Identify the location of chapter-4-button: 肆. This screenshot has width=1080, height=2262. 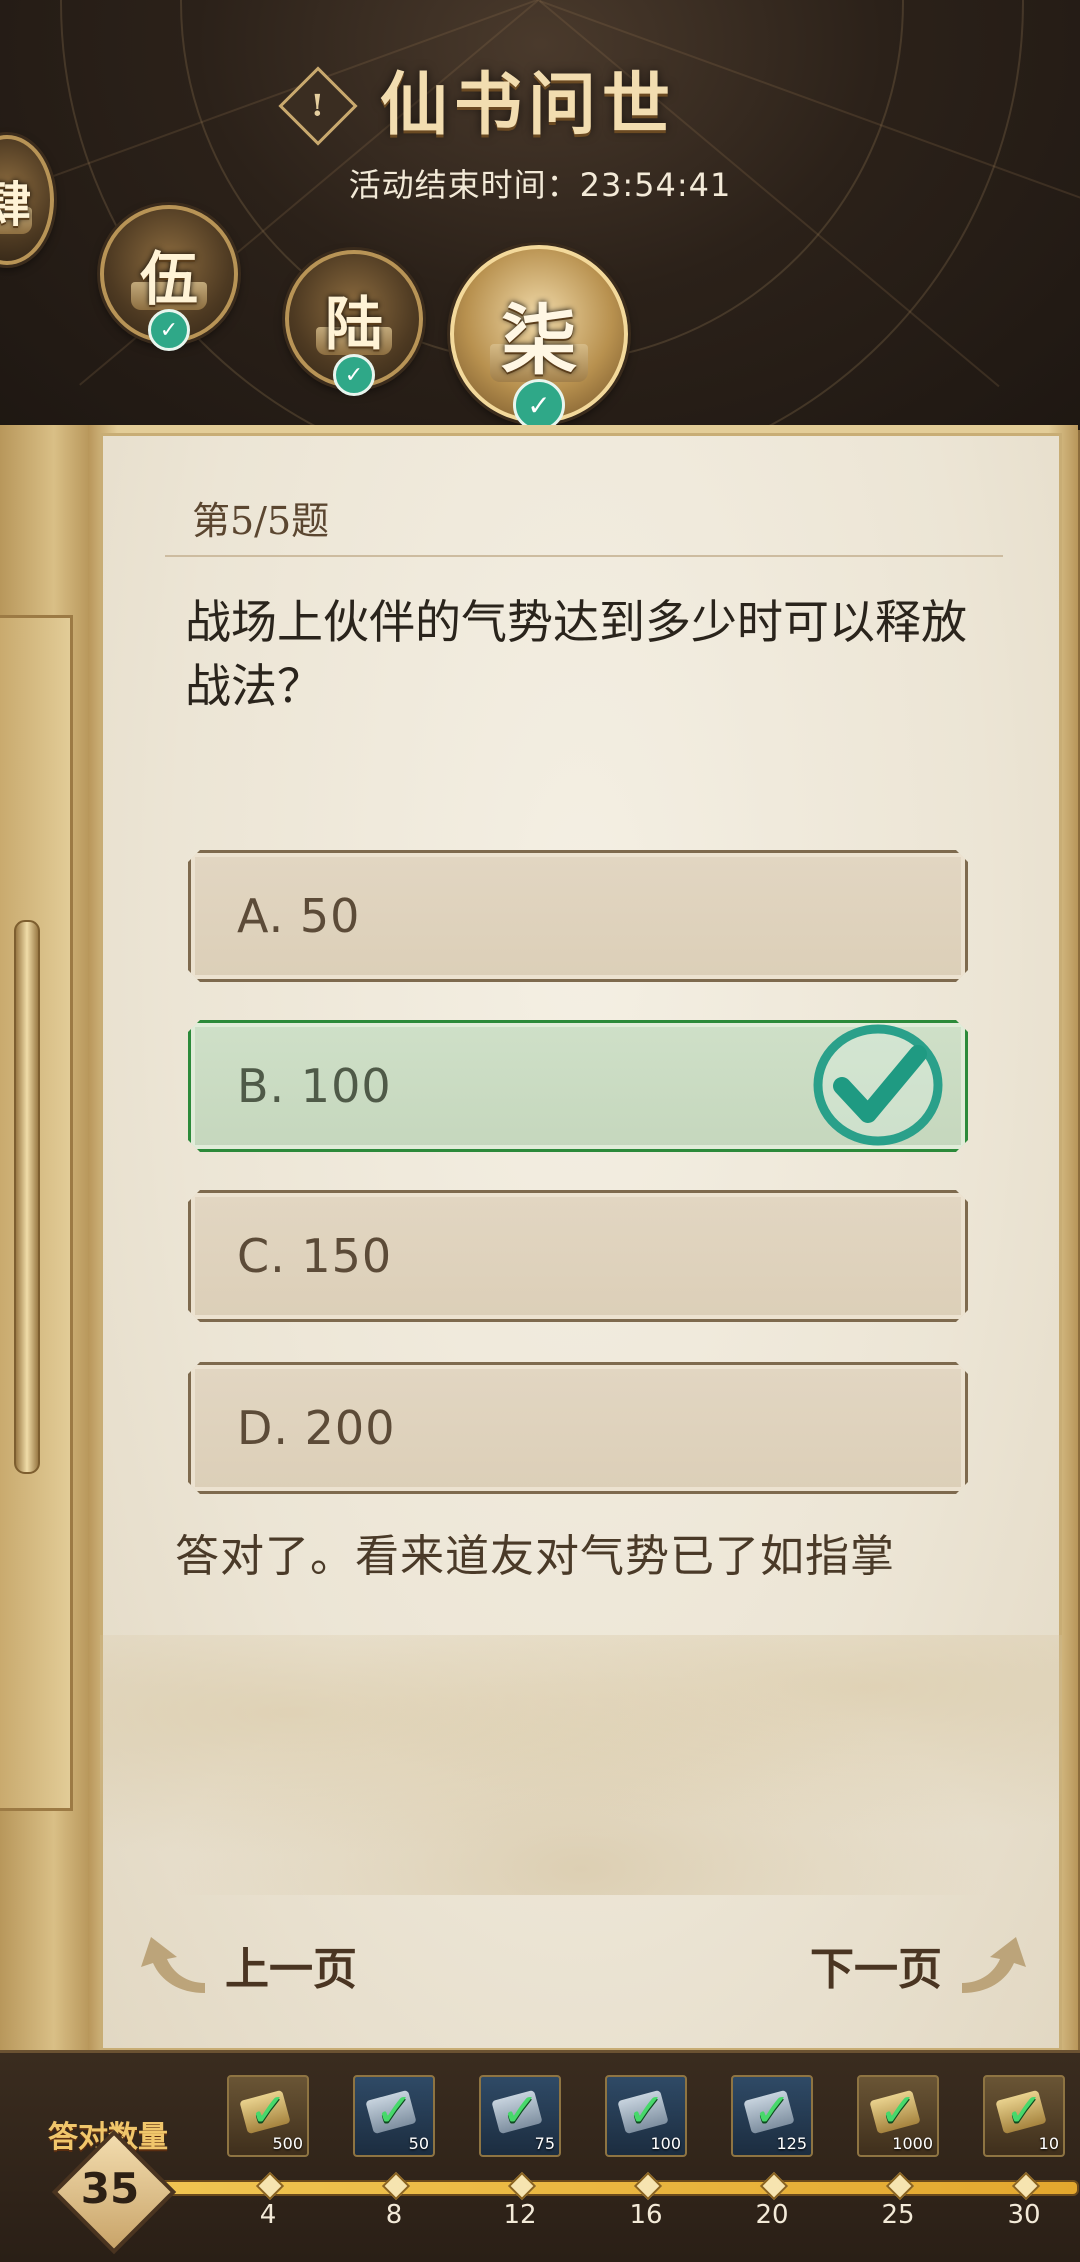
(27, 200).